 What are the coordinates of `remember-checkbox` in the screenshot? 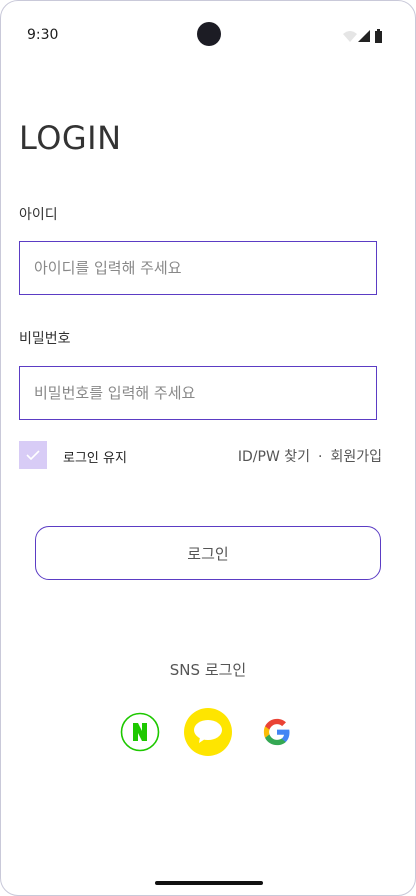 It's located at (33, 455).